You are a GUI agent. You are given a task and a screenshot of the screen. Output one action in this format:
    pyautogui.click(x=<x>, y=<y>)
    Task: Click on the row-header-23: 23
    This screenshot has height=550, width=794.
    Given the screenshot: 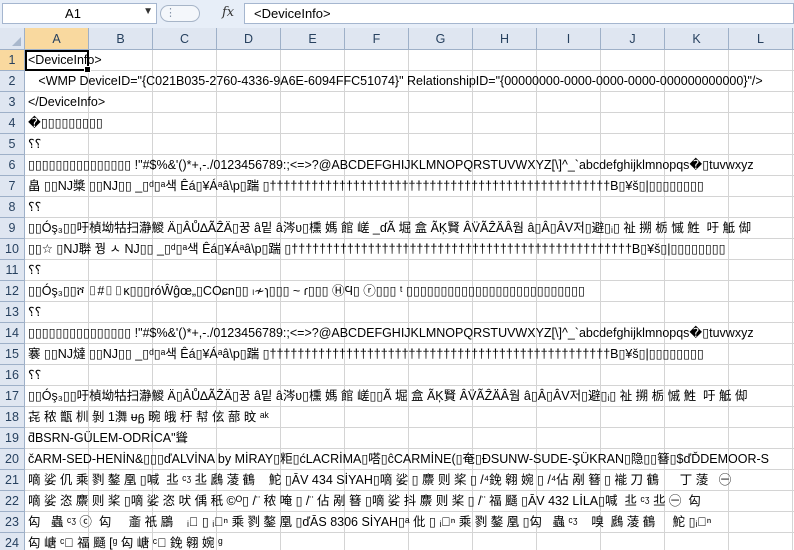 What is the action you would take?
    pyautogui.click(x=12, y=522)
    